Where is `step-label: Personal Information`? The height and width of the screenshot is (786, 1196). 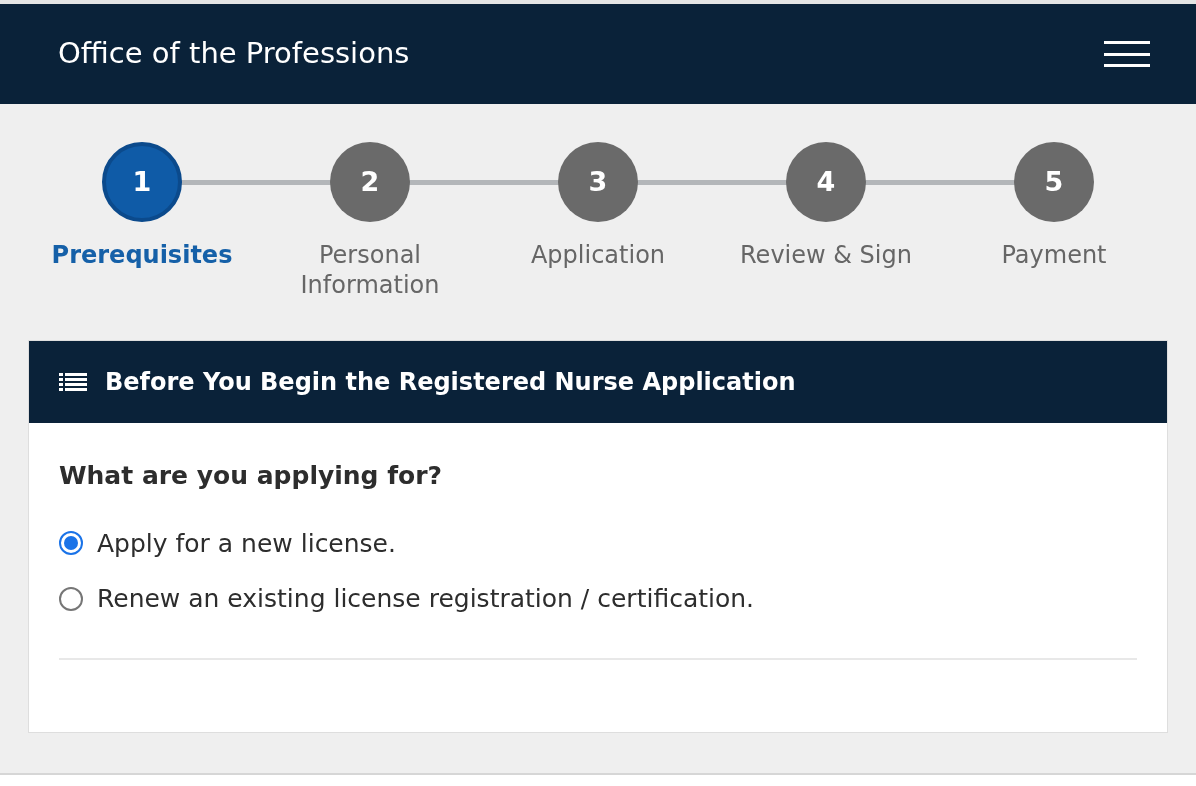
step-label: Personal Information is located at coordinates (370, 270).